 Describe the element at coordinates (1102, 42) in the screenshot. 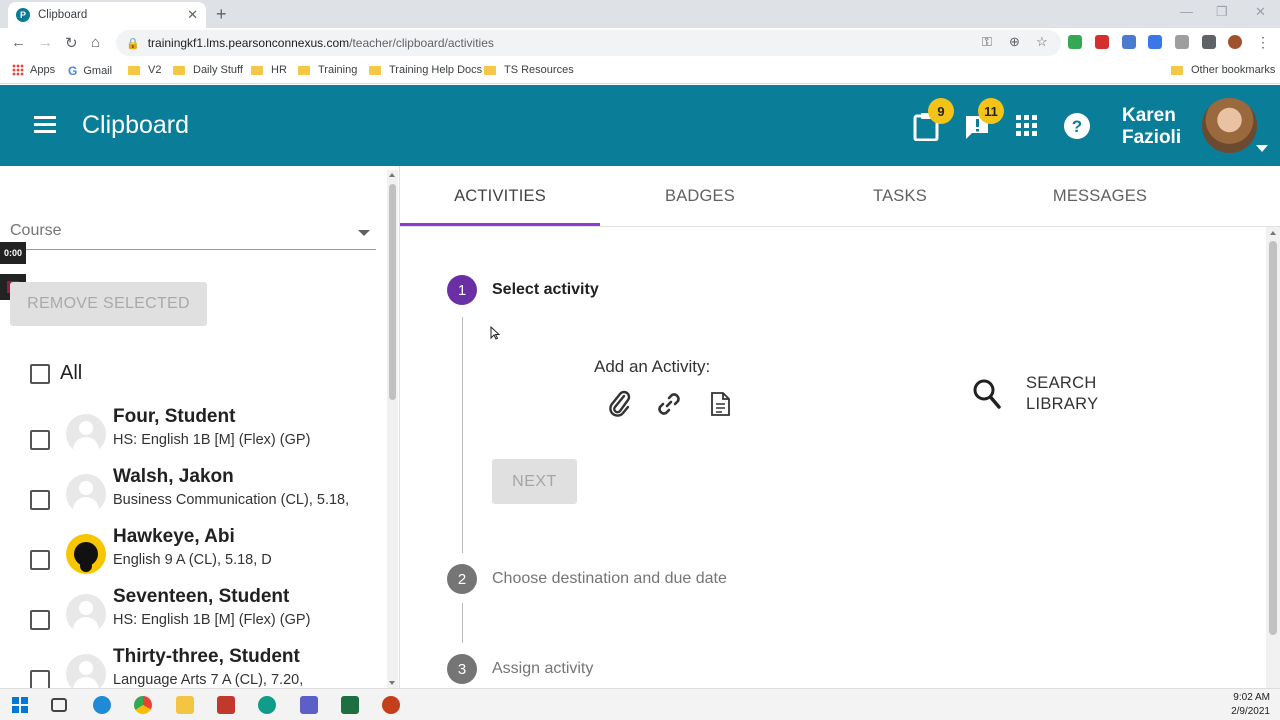

I see `pdf-extension-icon` at that location.